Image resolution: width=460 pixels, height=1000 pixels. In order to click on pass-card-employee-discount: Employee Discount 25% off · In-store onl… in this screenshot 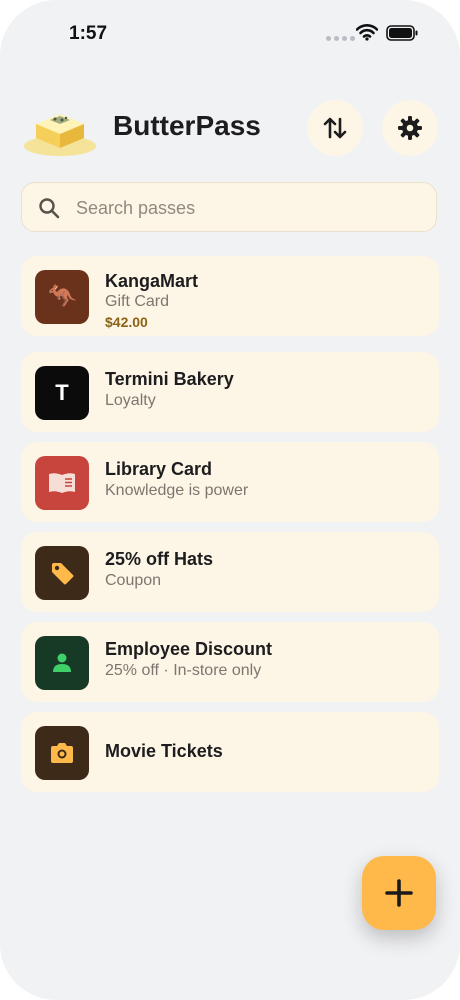, I will do `click(230, 662)`.